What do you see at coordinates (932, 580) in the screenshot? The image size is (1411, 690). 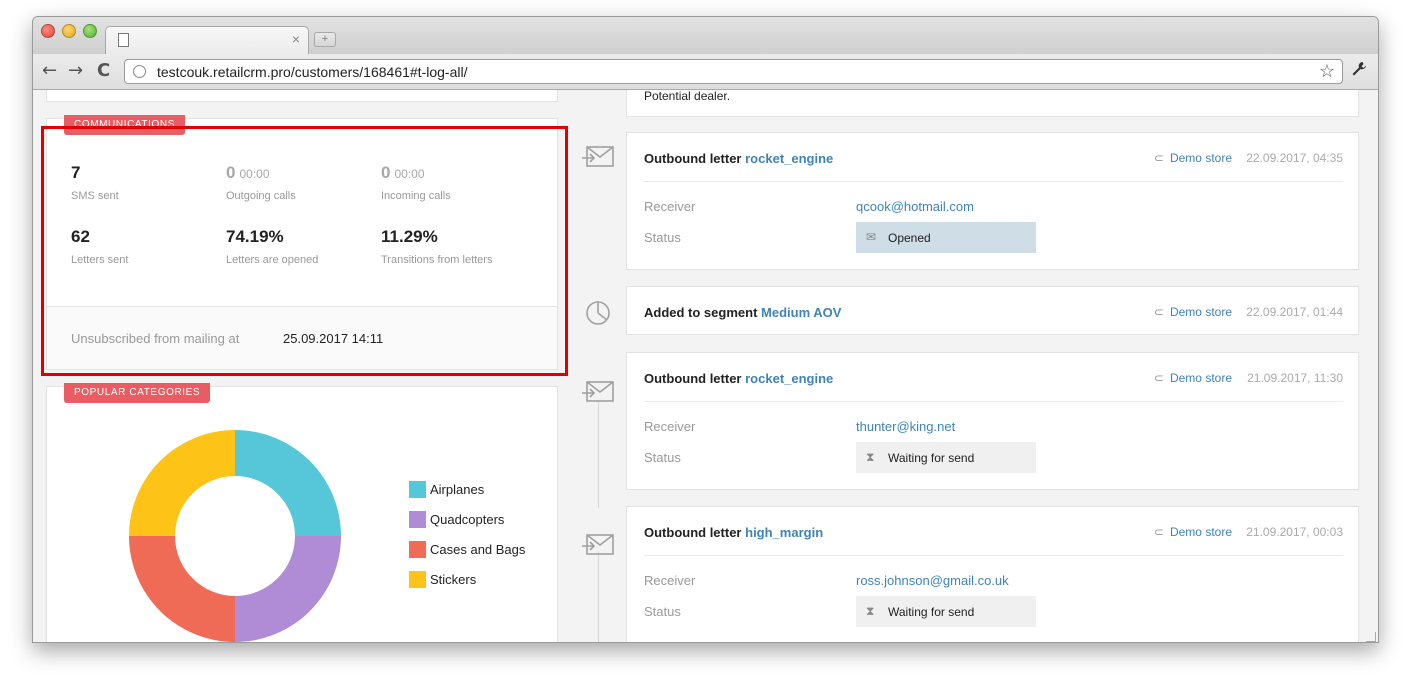 I see `receiver-email: ross.johnson@gmail.co.uk` at bounding box center [932, 580].